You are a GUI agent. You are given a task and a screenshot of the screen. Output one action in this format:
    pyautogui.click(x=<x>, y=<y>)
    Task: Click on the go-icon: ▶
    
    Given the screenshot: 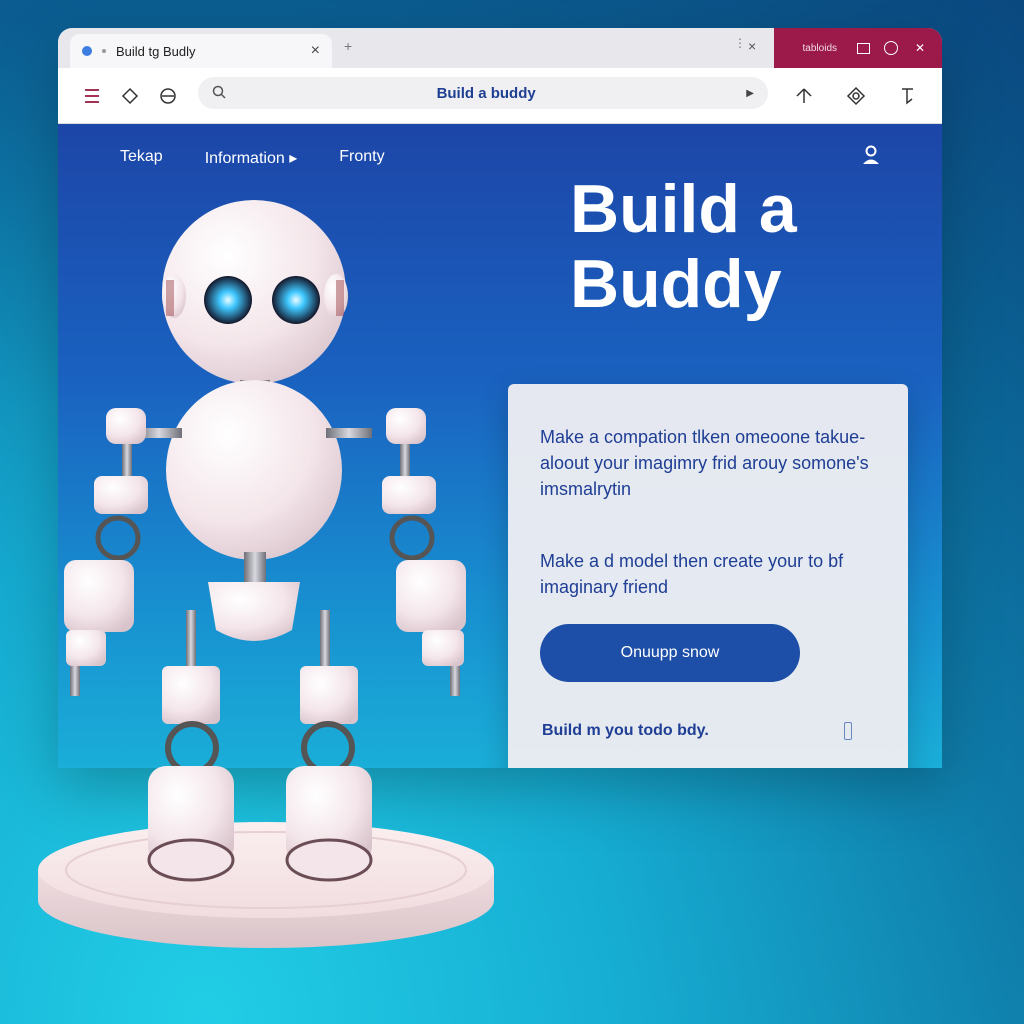 What is the action you would take?
    pyautogui.click(x=750, y=93)
    